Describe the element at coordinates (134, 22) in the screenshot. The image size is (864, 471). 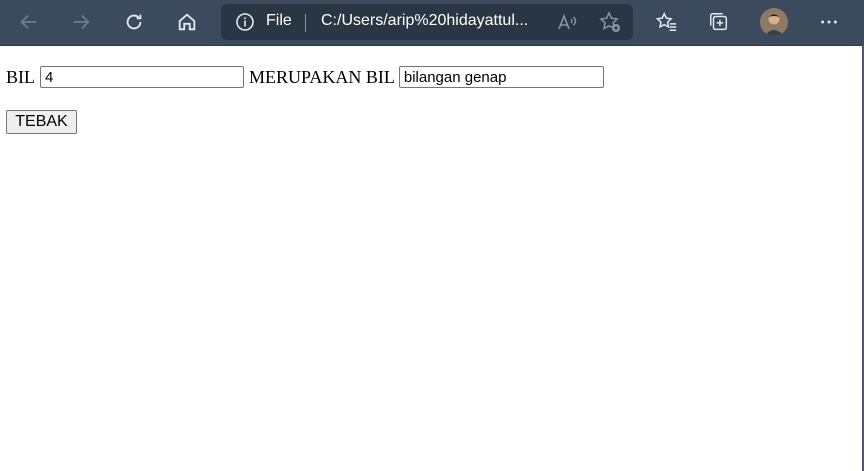
I see `refresh-icon` at that location.